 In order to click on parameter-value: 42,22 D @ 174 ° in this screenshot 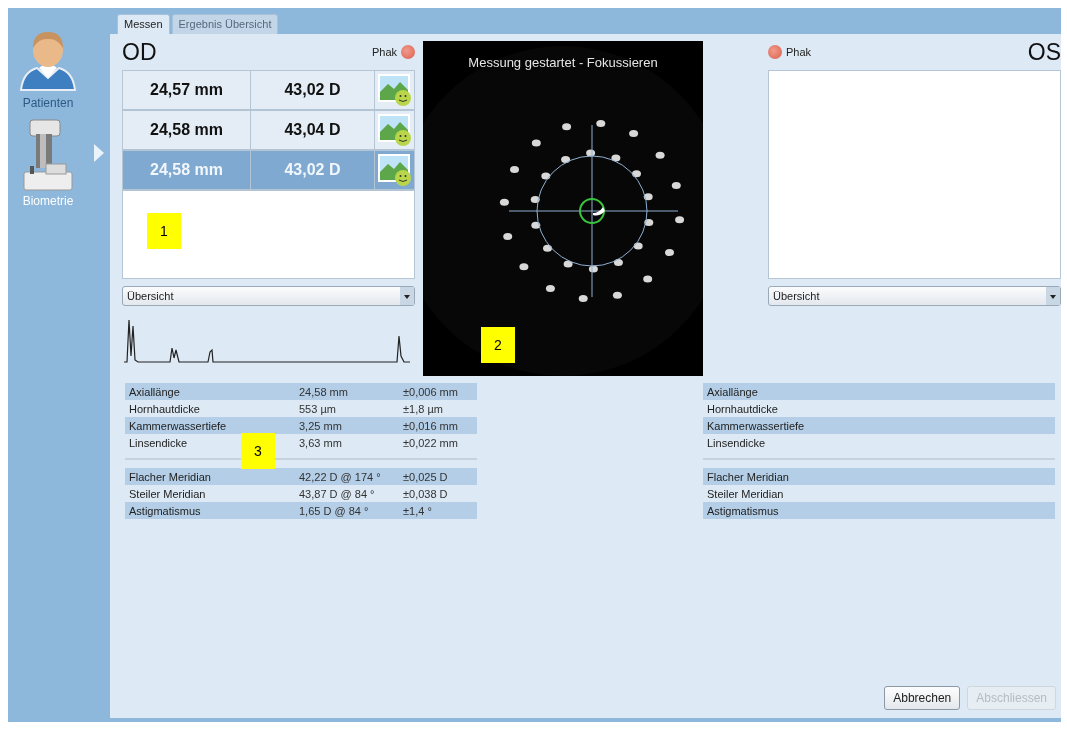, I will do `click(340, 476)`.